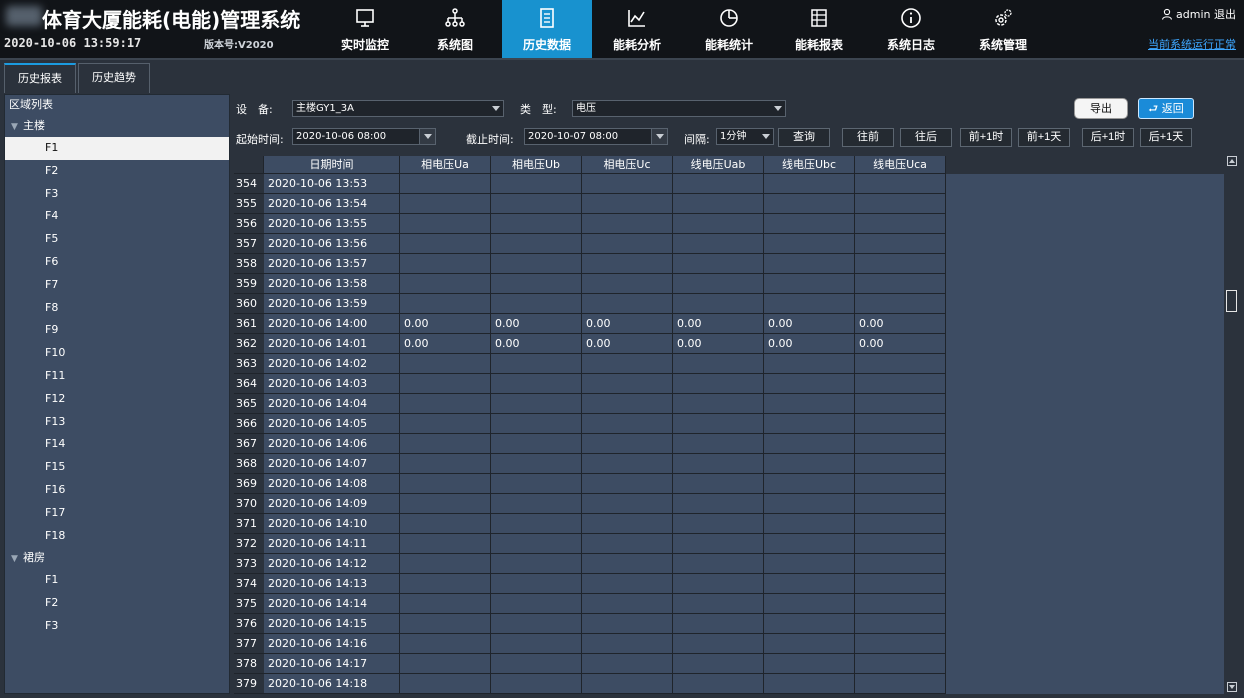 The height and width of the screenshot is (698, 1244). What do you see at coordinates (1192, 44) in the screenshot?
I see `system-status-link: 当前系统运行正常` at bounding box center [1192, 44].